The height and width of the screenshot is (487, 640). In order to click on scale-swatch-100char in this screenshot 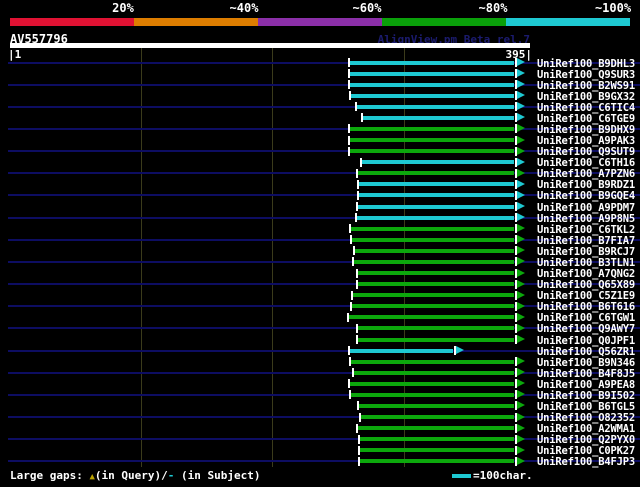, I will do `click(461, 476)`.